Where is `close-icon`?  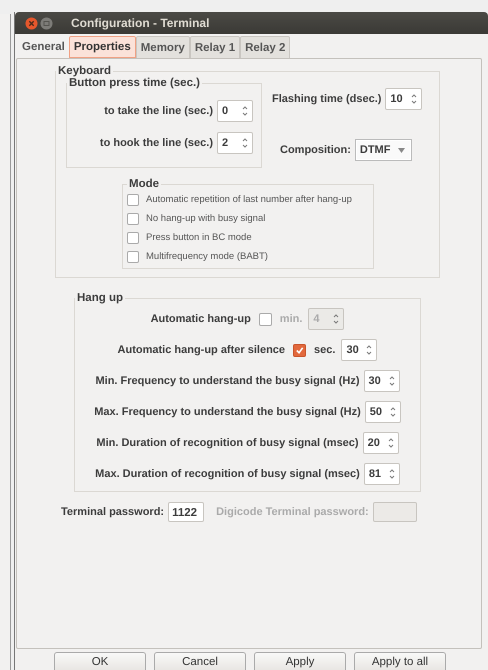
close-icon is located at coordinates (31, 23).